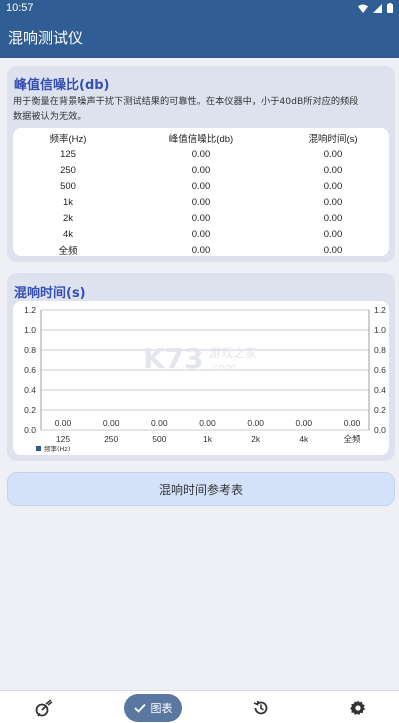 This screenshot has width=399, height=723. I want to click on y-tick-label-right: 0.8, so click(380, 350).